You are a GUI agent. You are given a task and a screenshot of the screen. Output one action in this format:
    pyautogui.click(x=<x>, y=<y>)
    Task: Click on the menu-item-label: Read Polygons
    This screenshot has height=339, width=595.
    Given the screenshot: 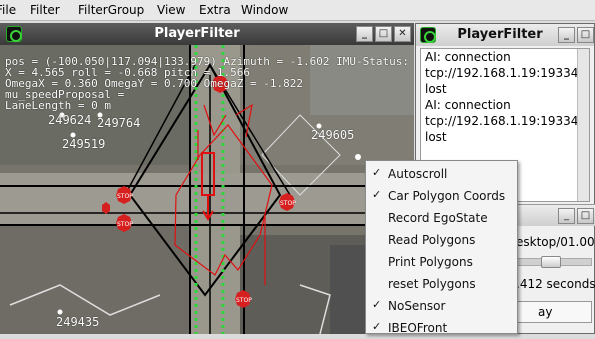 What is the action you would take?
    pyautogui.click(x=432, y=240)
    